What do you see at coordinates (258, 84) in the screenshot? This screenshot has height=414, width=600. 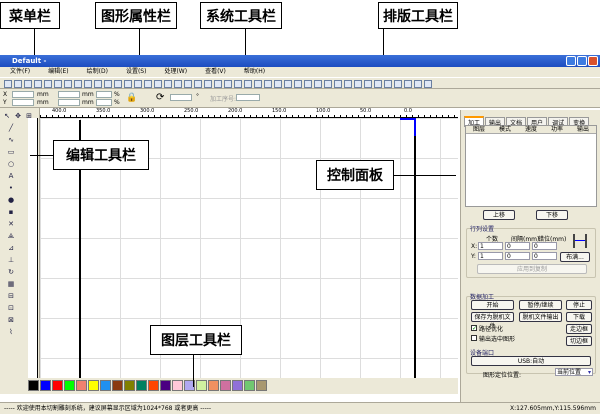 I see `settings-icon` at bounding box center [258, 84].